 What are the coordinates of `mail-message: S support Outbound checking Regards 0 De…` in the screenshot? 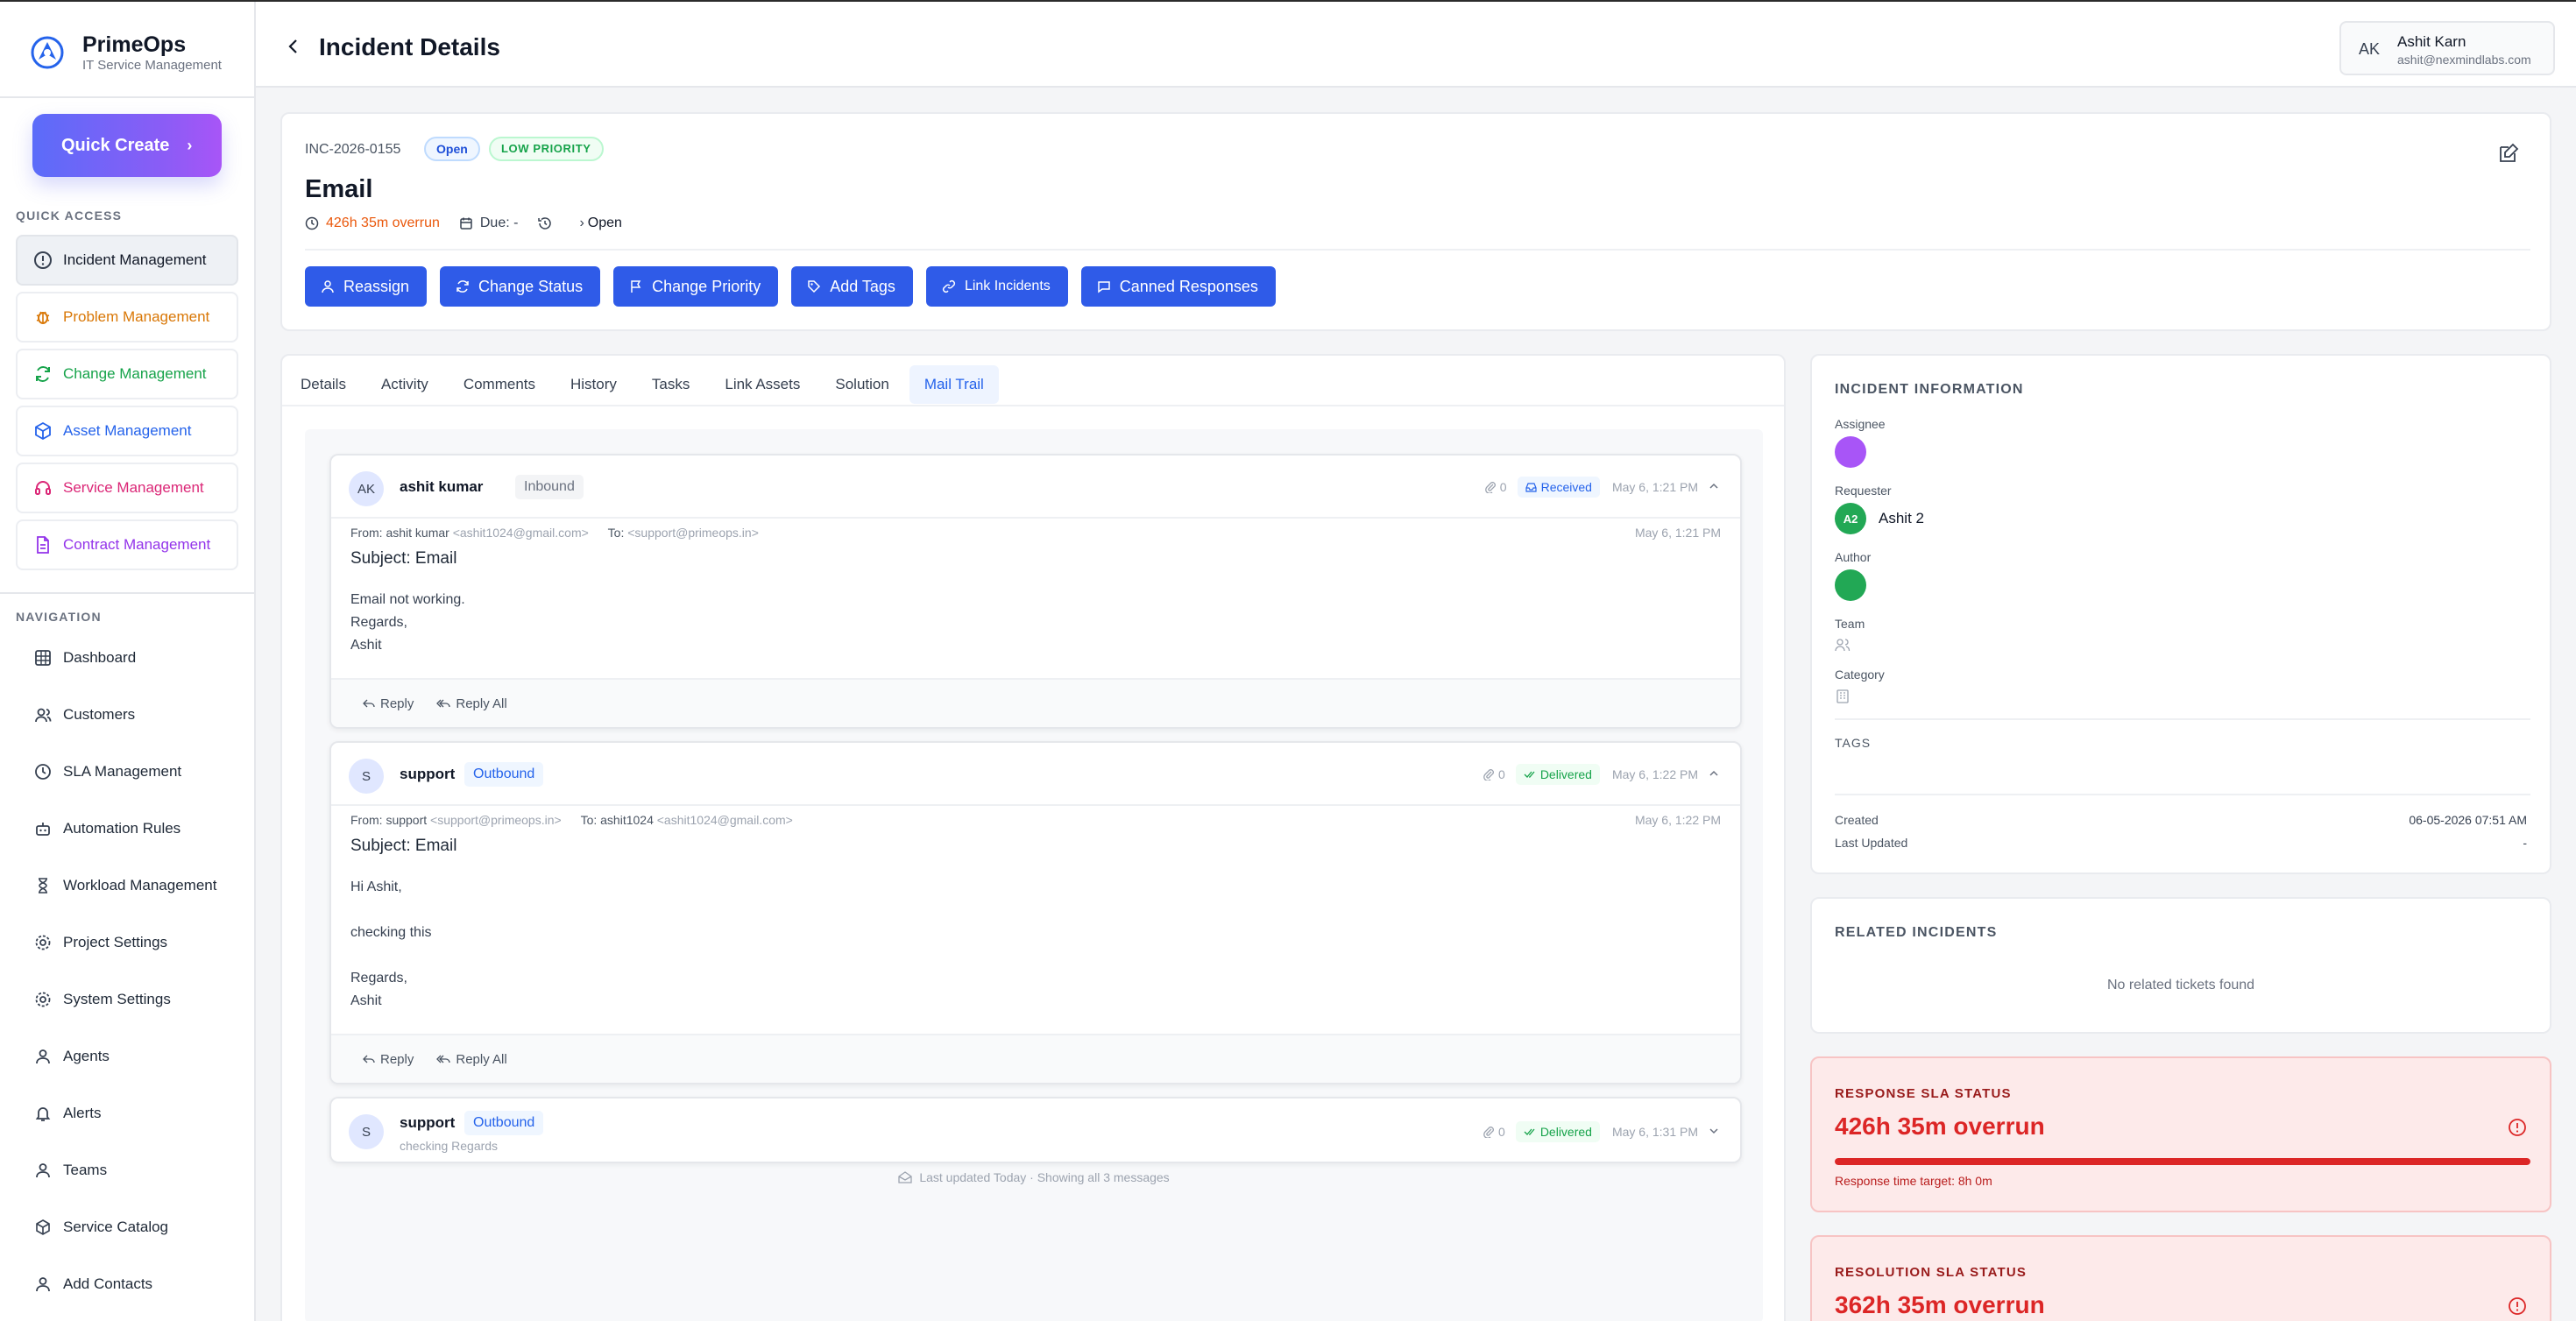 It's located at (1035, 1130).